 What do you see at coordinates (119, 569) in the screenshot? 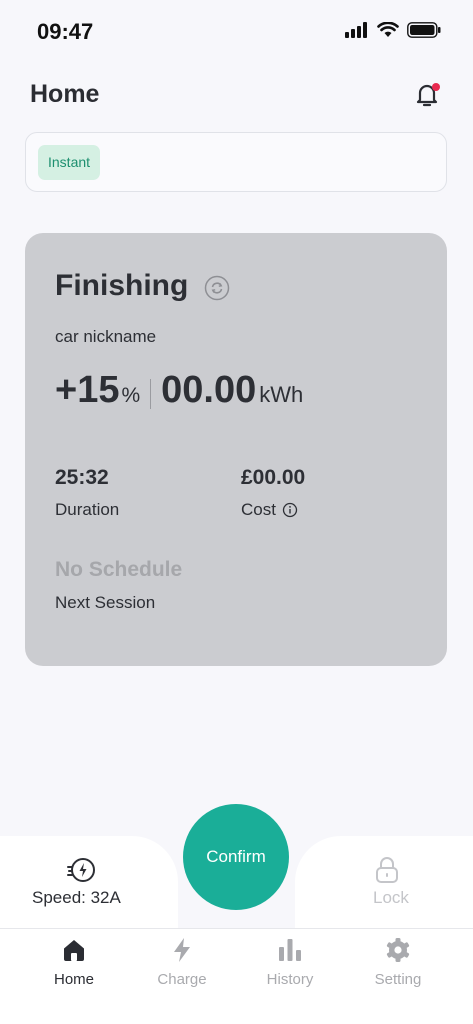
I see `schedule-value: No Schedule` at bounding box center [119, 569].